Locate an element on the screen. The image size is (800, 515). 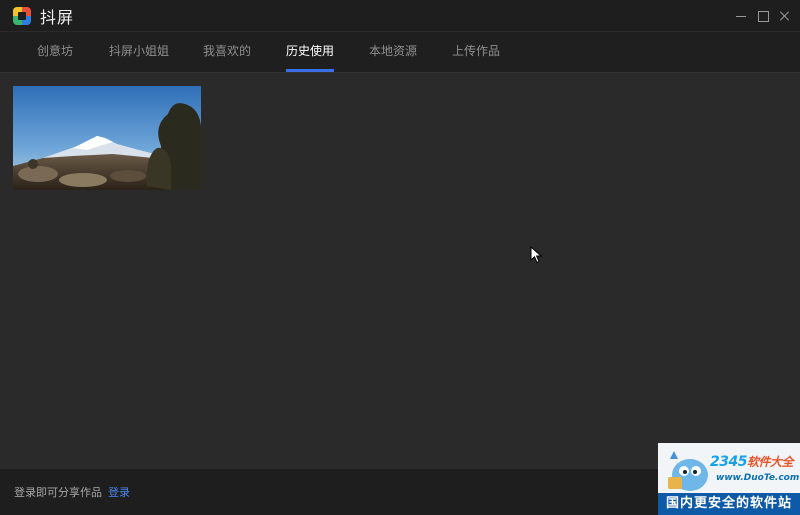
app-logo-icon is located at coordinates (22, 15).